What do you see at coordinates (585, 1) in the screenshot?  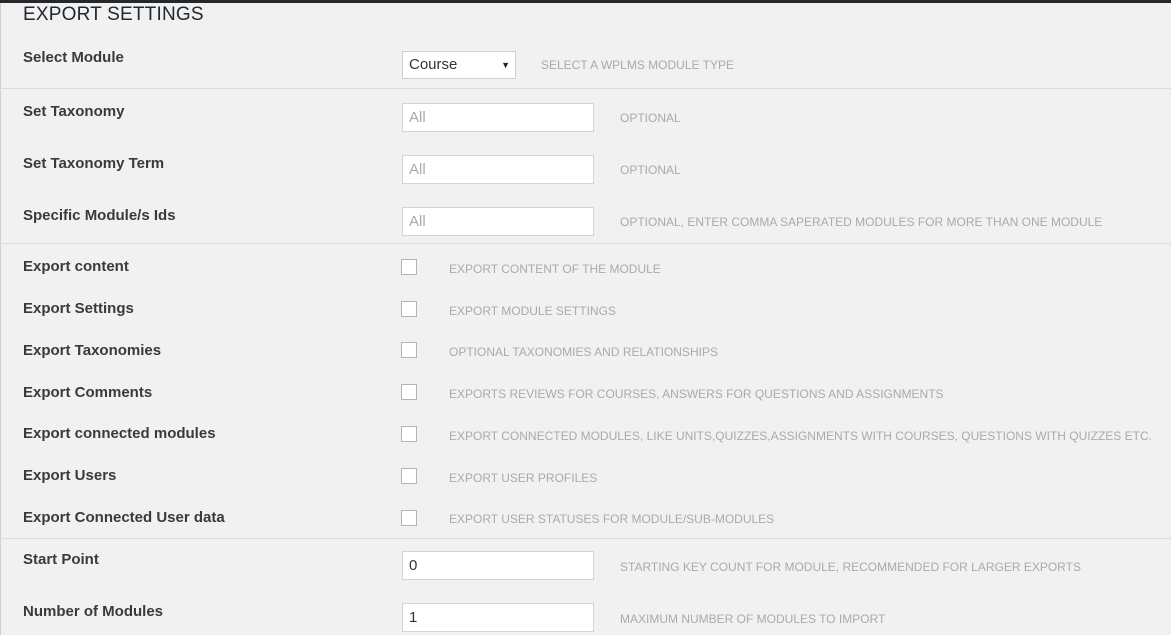 I see `admin-top-bar` at bounding box center [585, 1].